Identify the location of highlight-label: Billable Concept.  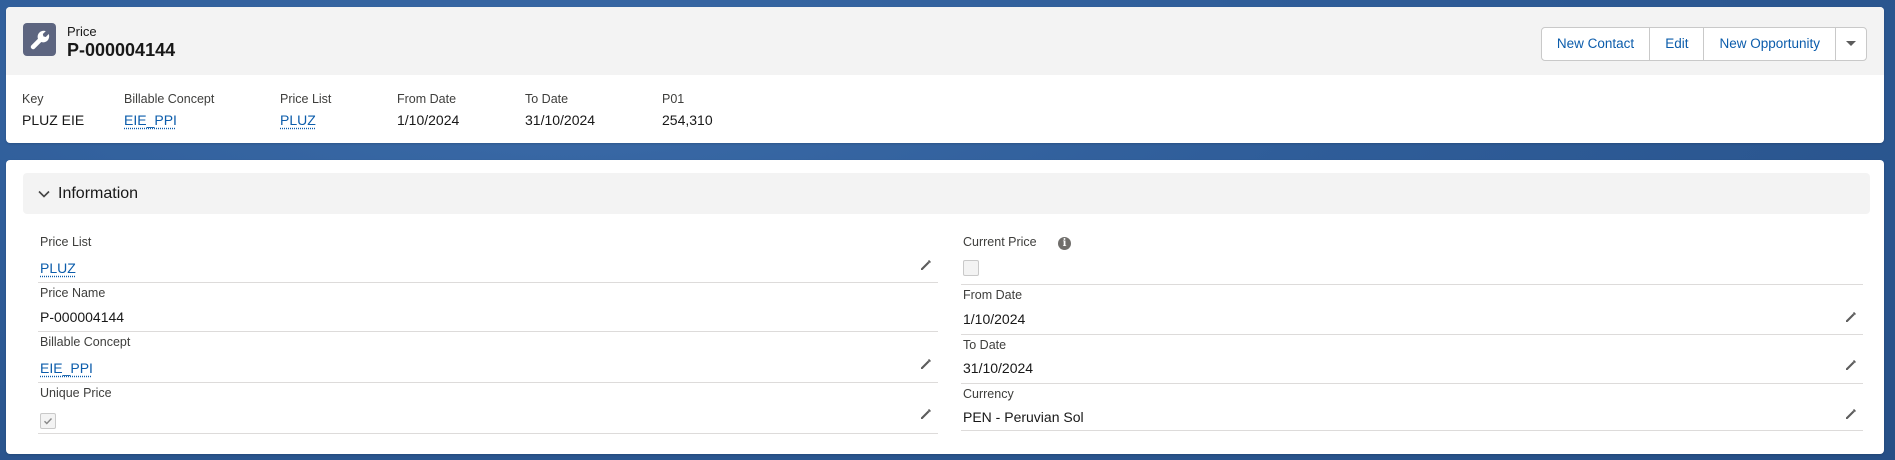
(169, 99).